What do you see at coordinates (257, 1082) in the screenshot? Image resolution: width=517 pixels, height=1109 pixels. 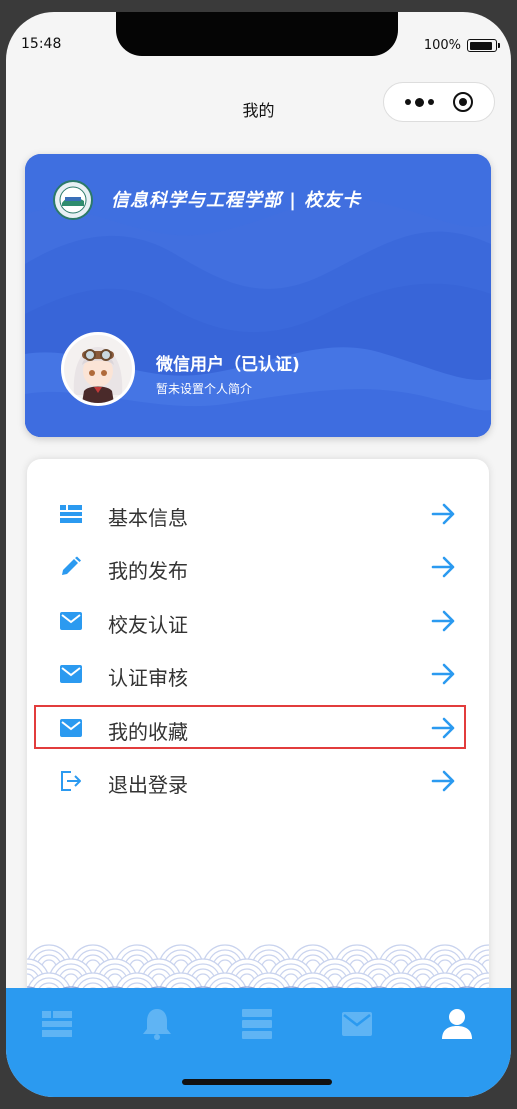 I see `home-indicator` at bounding box center [257, 1082].